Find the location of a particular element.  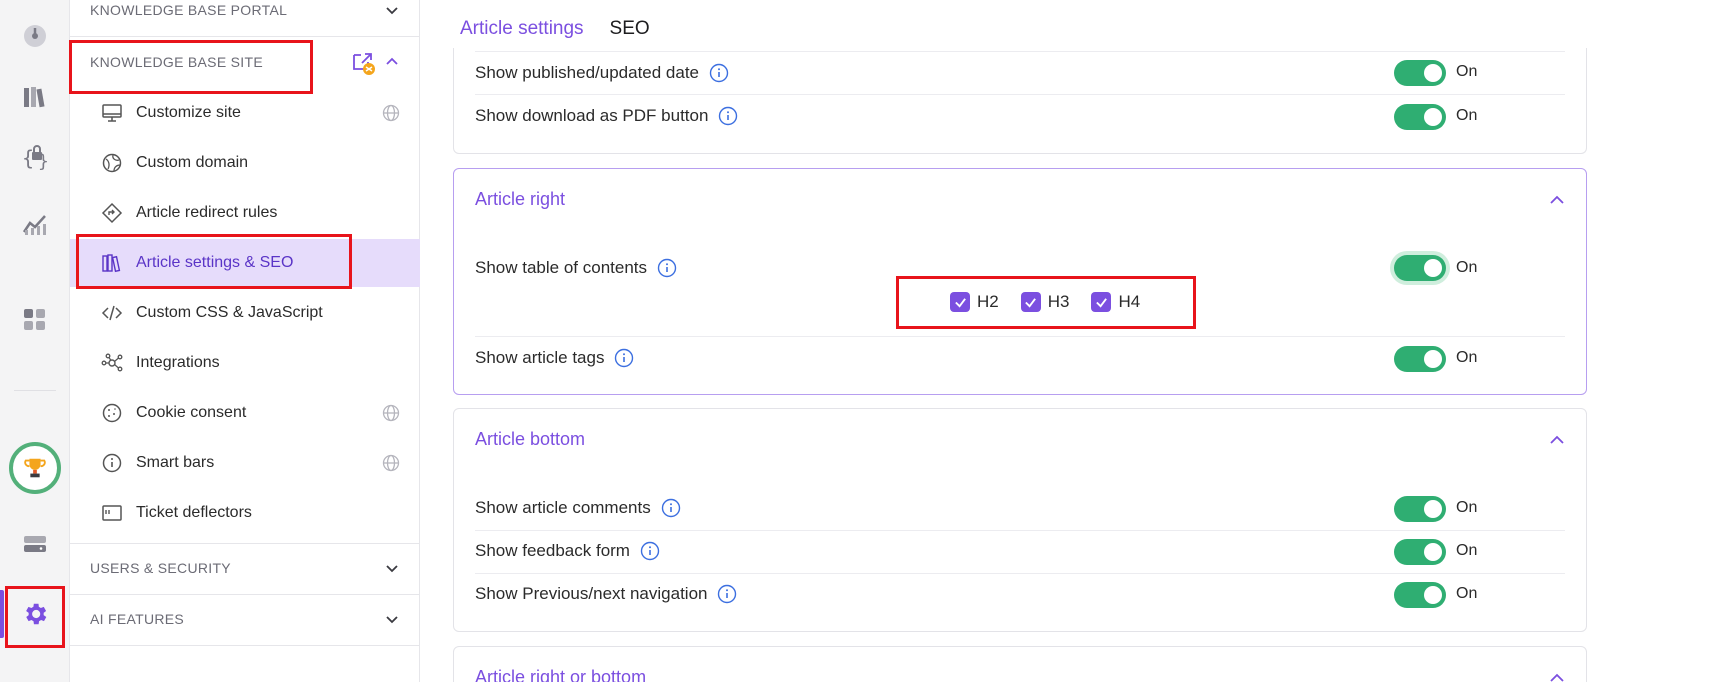

settings-gear-icon is located at coordinates (35, 614).